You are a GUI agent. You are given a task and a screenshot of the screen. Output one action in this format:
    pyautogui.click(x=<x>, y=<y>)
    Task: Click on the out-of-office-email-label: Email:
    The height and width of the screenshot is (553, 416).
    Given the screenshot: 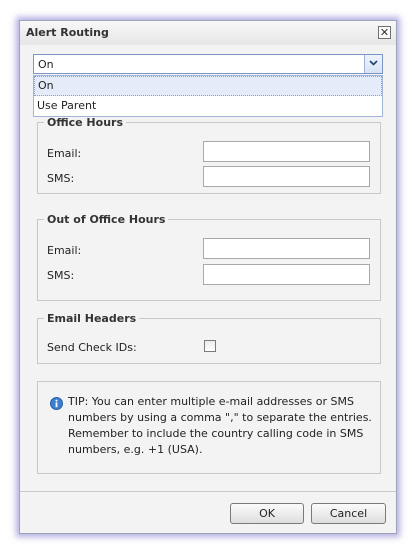 What is the action you would take?
    pyautogui.click(x=64, y=250)
    